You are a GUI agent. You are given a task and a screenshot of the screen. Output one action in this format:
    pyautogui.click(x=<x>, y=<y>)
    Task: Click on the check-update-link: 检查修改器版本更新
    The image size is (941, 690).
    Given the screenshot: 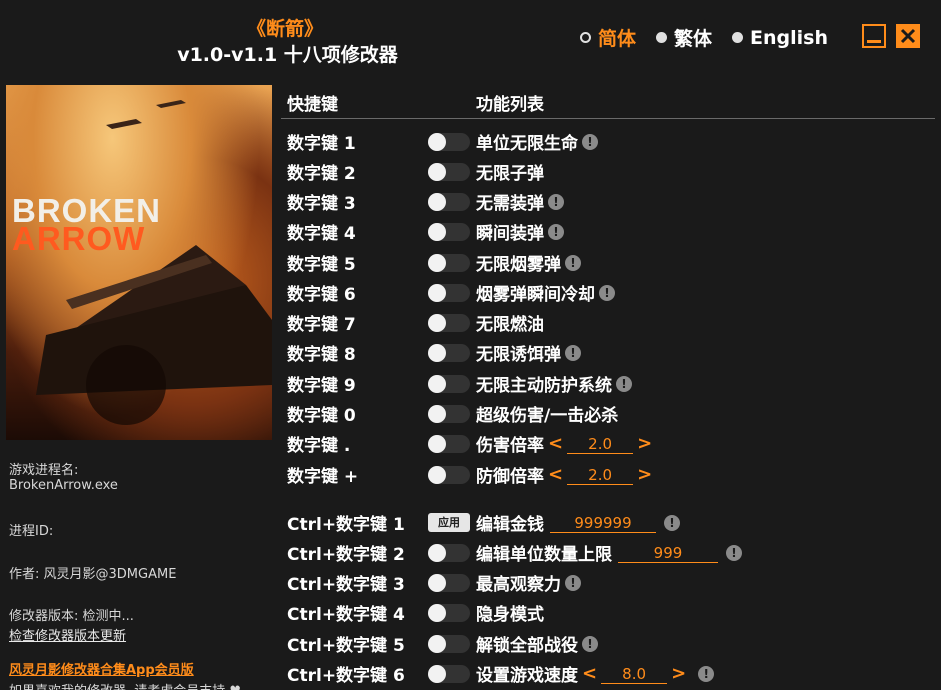 What is the action you would take?
    pyautogui.click(x=67, y=634)
    